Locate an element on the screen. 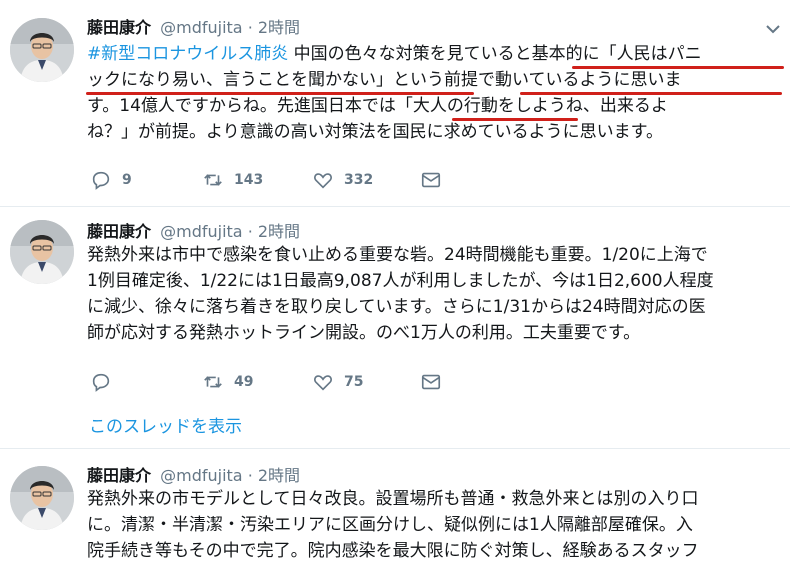 This screenshot has width=790, height=568. chevron-down-icon is located at coordinates (773, 29).